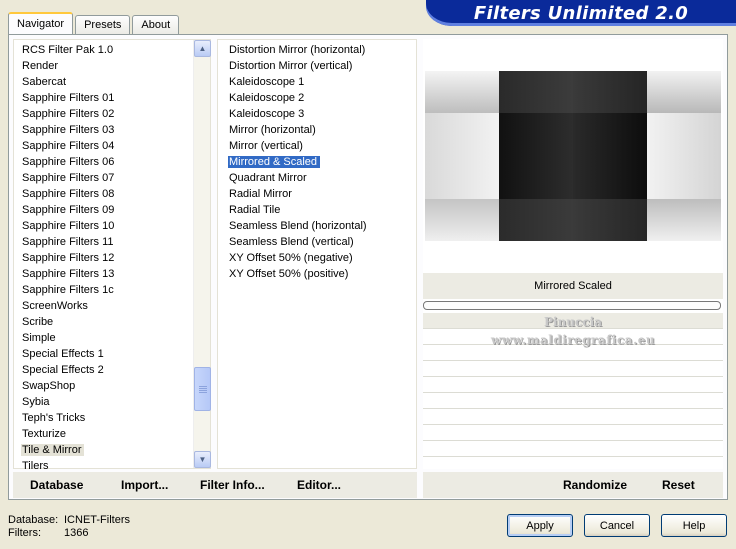  What do you see at coordinates (298, 226) in the screenshot?
I see `filter-item-label: Seamless Blend (horizontal)` at bounding box center [298, 226].